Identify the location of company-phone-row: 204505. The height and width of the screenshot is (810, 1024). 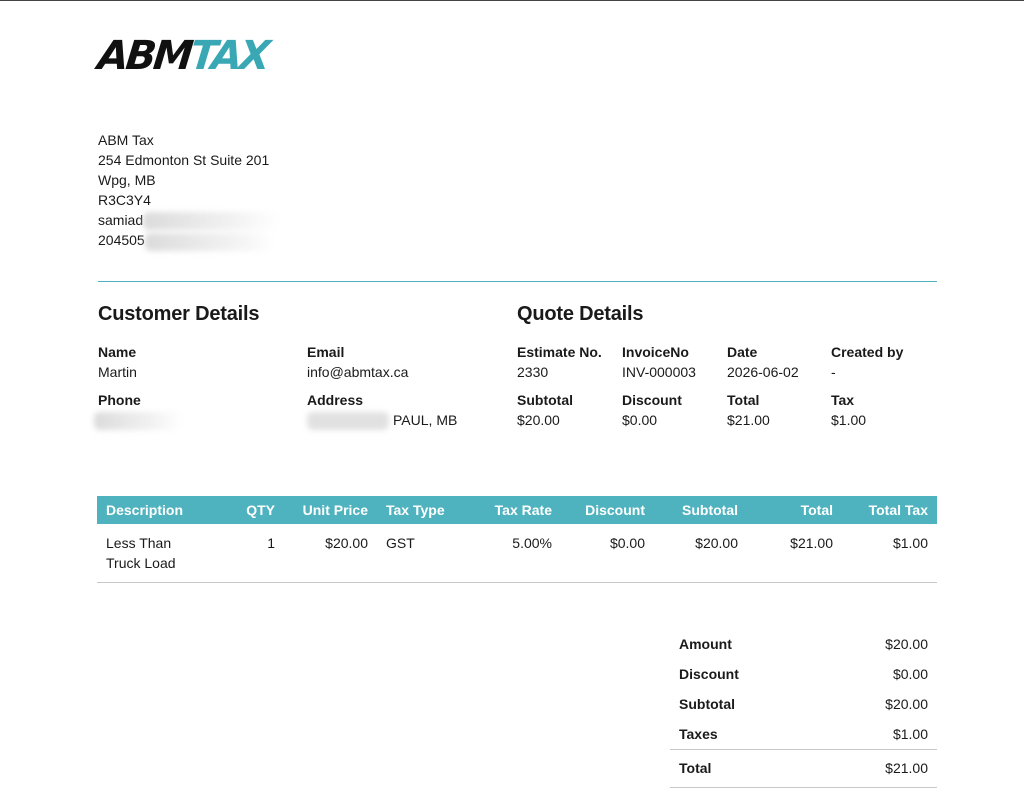
(188, 240).